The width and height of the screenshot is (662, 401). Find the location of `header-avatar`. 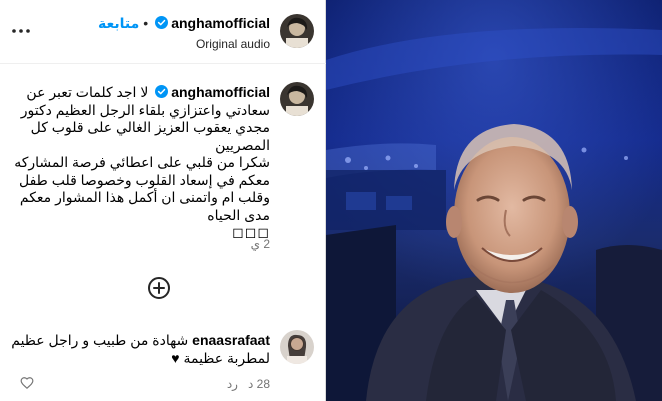

header-avatar is located at coordinates (297, 31).